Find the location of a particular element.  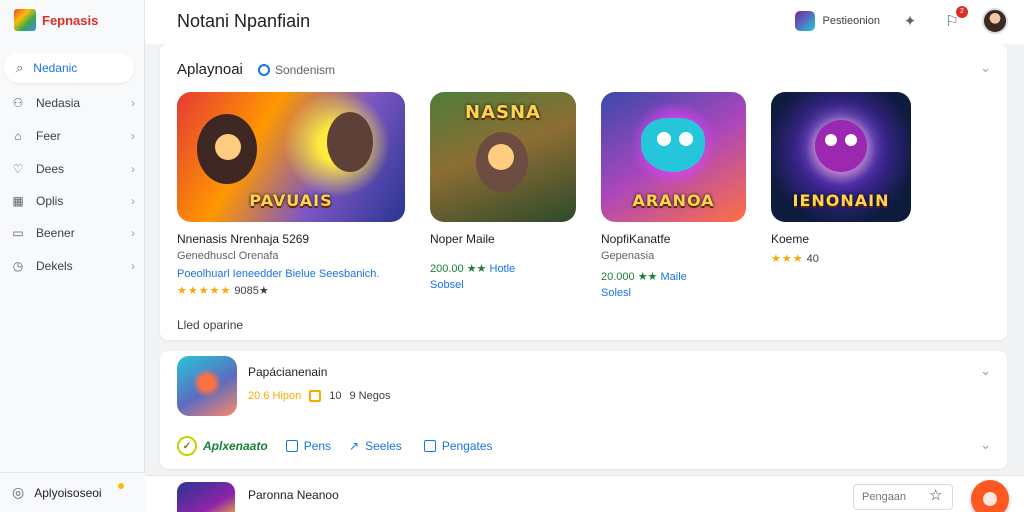

page-title: Notani Npanfiain is located at coordinates (244, 21).